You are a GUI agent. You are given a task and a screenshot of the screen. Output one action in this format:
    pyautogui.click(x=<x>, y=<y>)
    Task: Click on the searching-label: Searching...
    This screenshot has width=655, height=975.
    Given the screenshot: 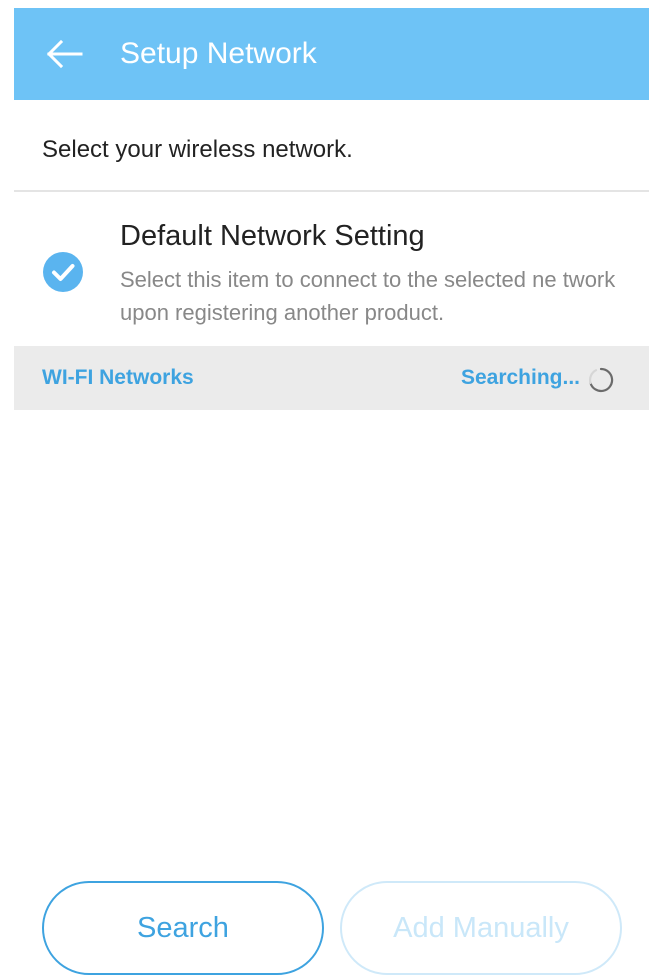 What is the action you would take?
    pyautogui.click(x=520, y=377)
    